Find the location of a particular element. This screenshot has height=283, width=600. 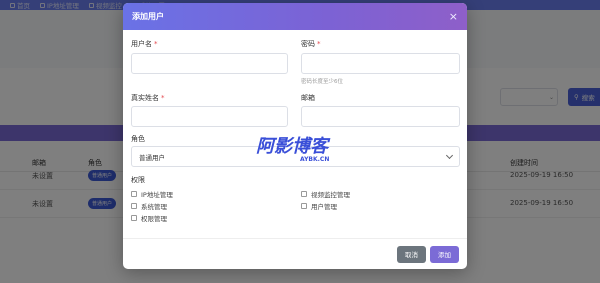

permission-label: 权限管理 is located at coordinates (154, 219).